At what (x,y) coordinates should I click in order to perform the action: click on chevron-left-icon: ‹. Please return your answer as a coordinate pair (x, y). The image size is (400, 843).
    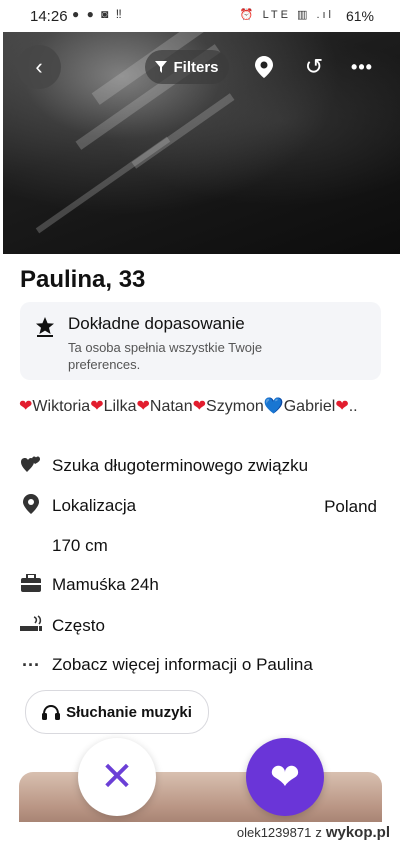
    Looking at the image, I should click on (39, 66).